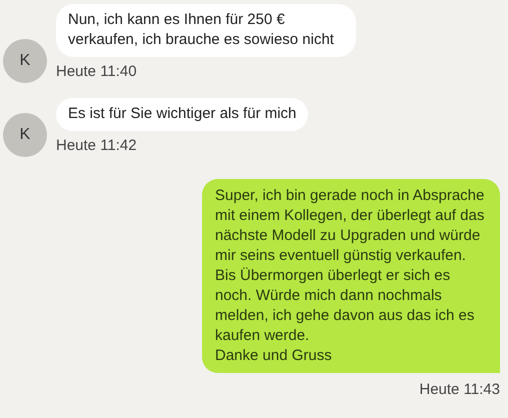  Describe the element at coordinates (459, 390) in the screenshot. I see `message-time: Heute 11:43` at that location.